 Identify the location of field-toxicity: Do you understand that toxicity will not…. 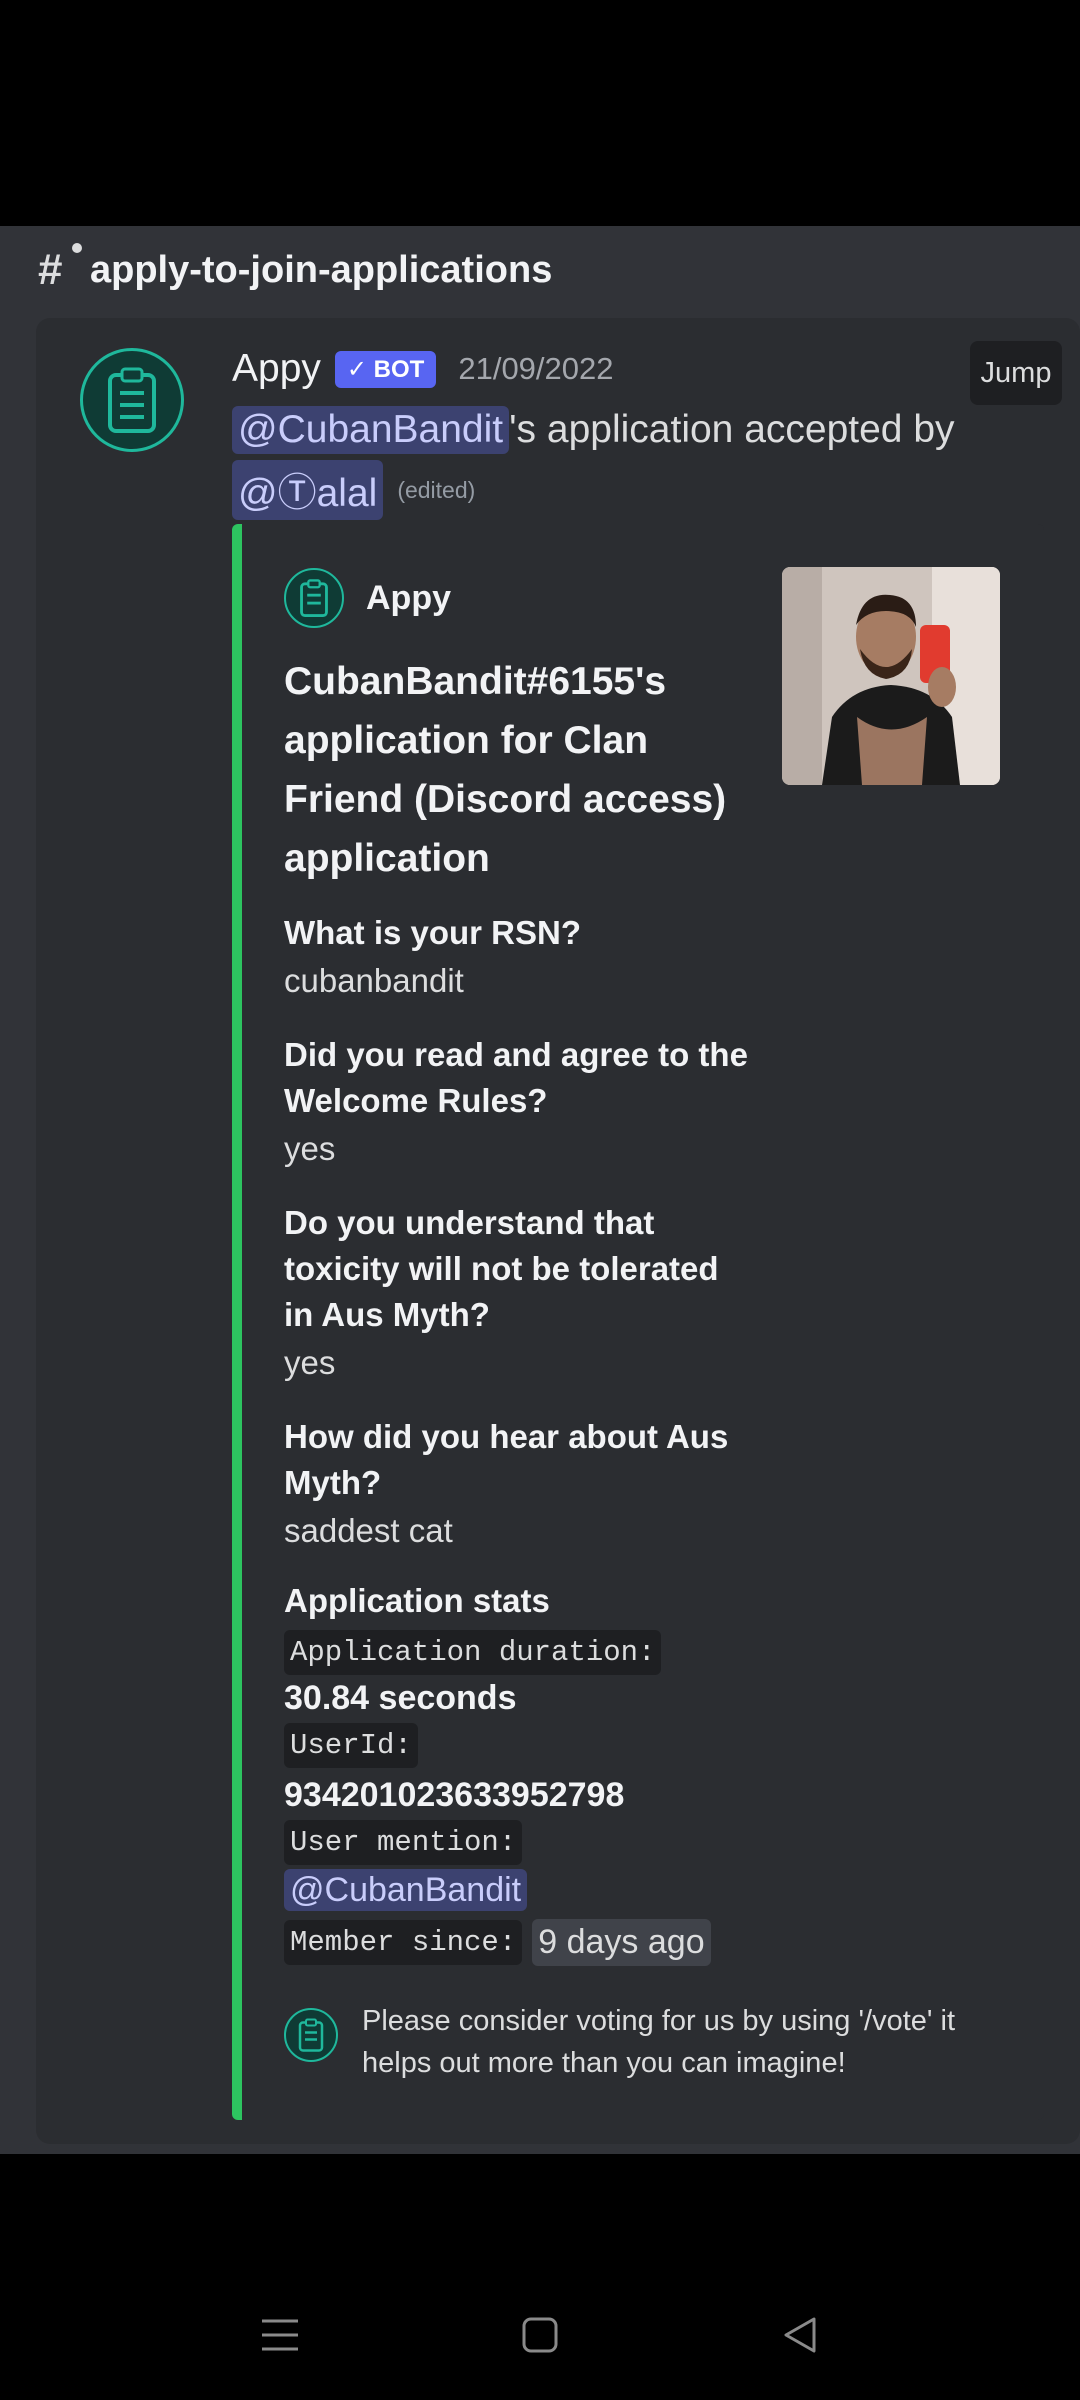
(519, 1293).